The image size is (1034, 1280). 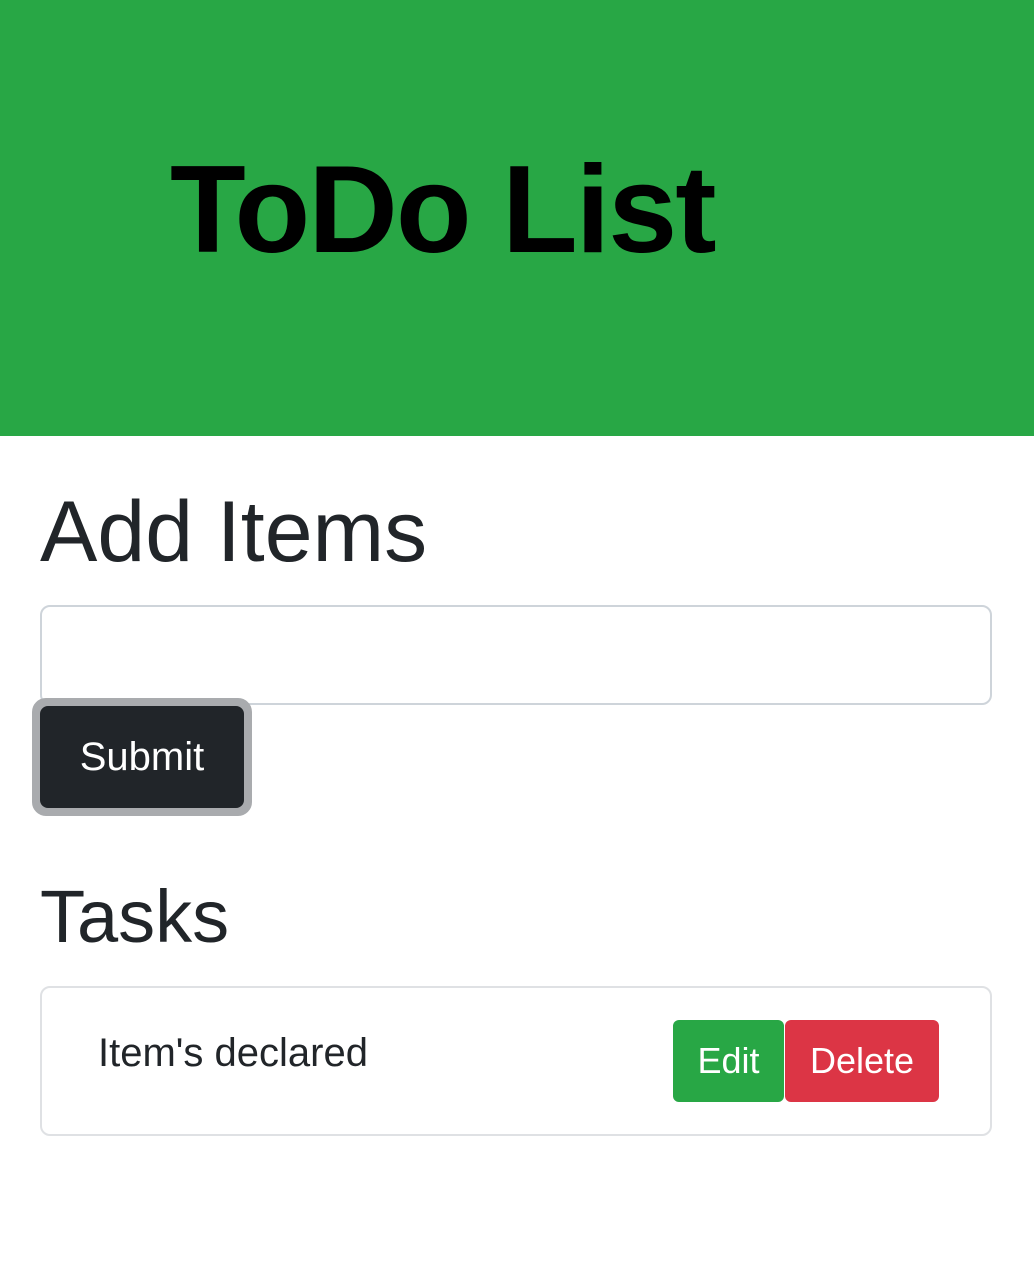 I want to click on edit-button: Edit, so click(x=728, y=1061).